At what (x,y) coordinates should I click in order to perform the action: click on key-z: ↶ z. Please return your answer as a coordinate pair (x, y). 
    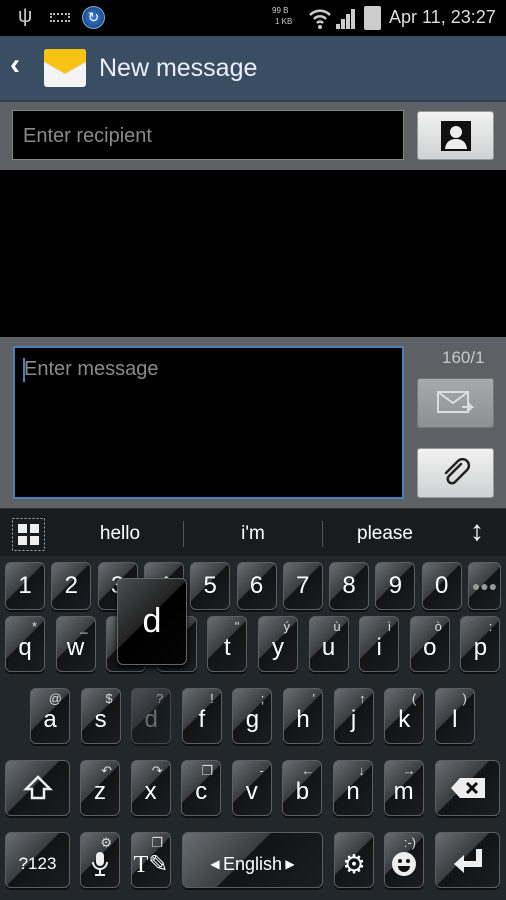
    Looking at the image, I should click on (100, 788).